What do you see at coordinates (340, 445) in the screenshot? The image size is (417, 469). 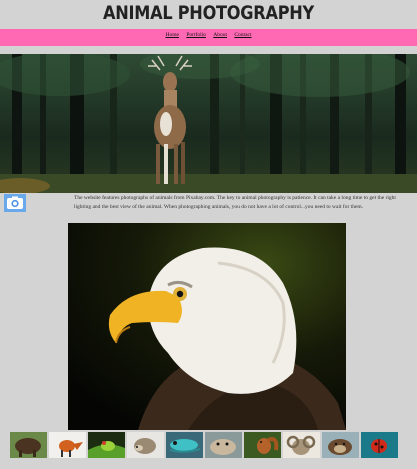 I see `thumbnail-otter` at bounding box center [340, 445].